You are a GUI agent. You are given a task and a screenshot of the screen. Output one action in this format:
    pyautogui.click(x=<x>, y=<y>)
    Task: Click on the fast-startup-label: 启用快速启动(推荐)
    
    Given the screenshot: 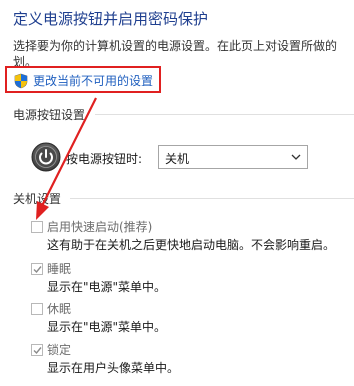 What is the action you would take?
    pyautogui.click(x=100, y=227)
    